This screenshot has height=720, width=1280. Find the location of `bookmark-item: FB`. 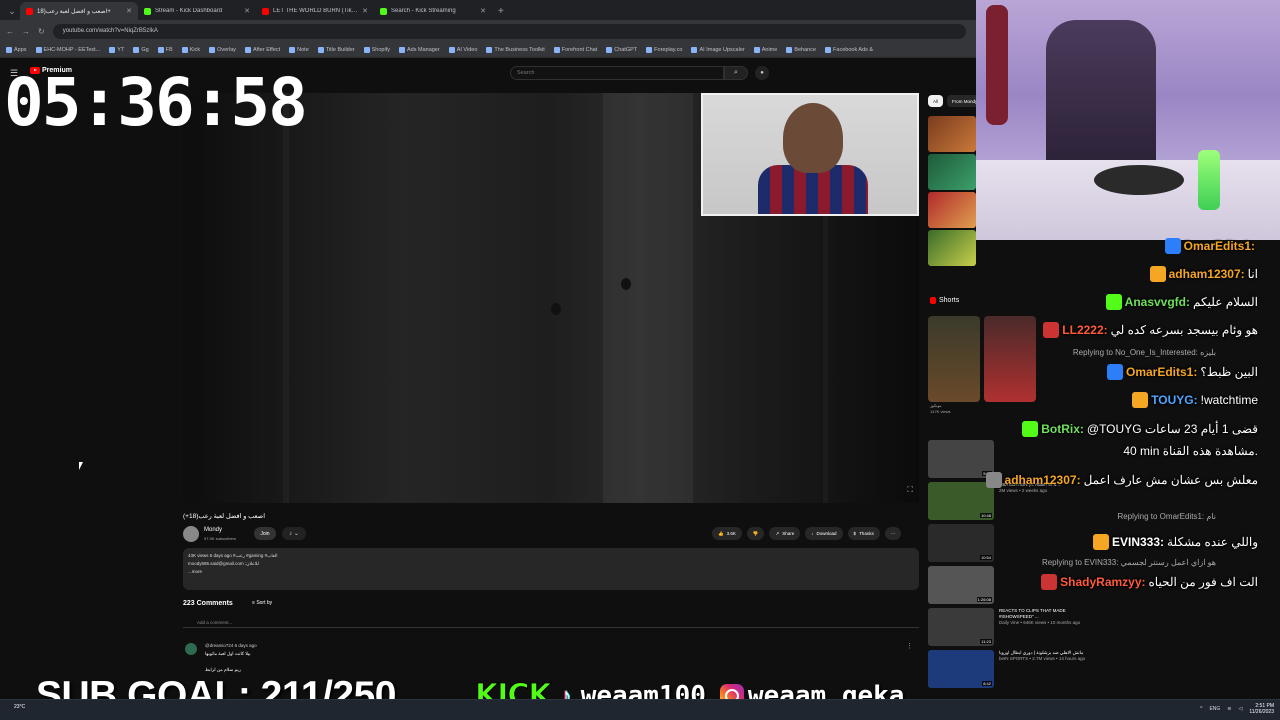

bookmark-item: FB is located at coordinates (165, 49).